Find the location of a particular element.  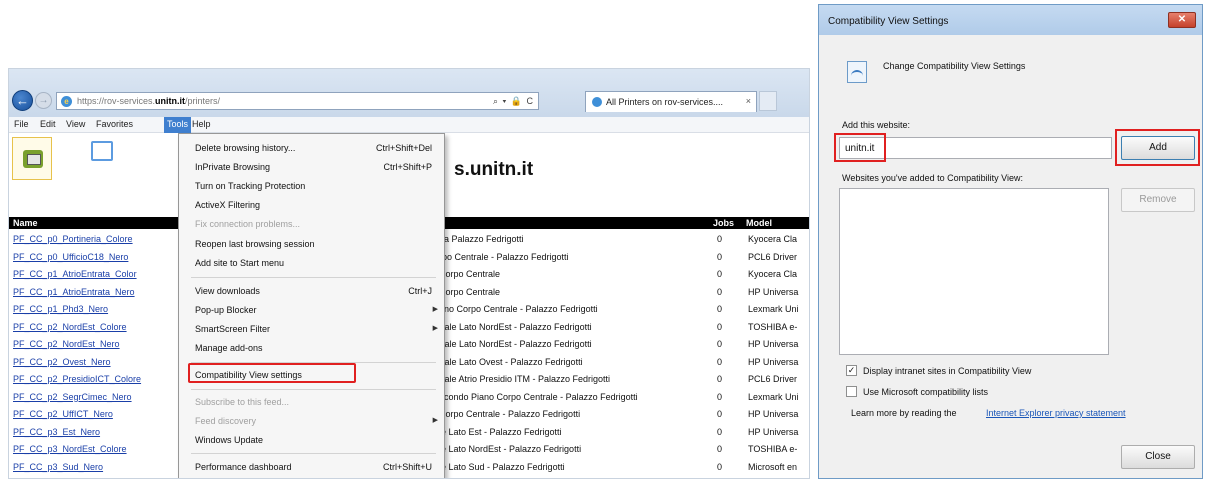

printer-name-link: PF_CC_p2_NordEst_Nero is located at coordinates (66, 344).